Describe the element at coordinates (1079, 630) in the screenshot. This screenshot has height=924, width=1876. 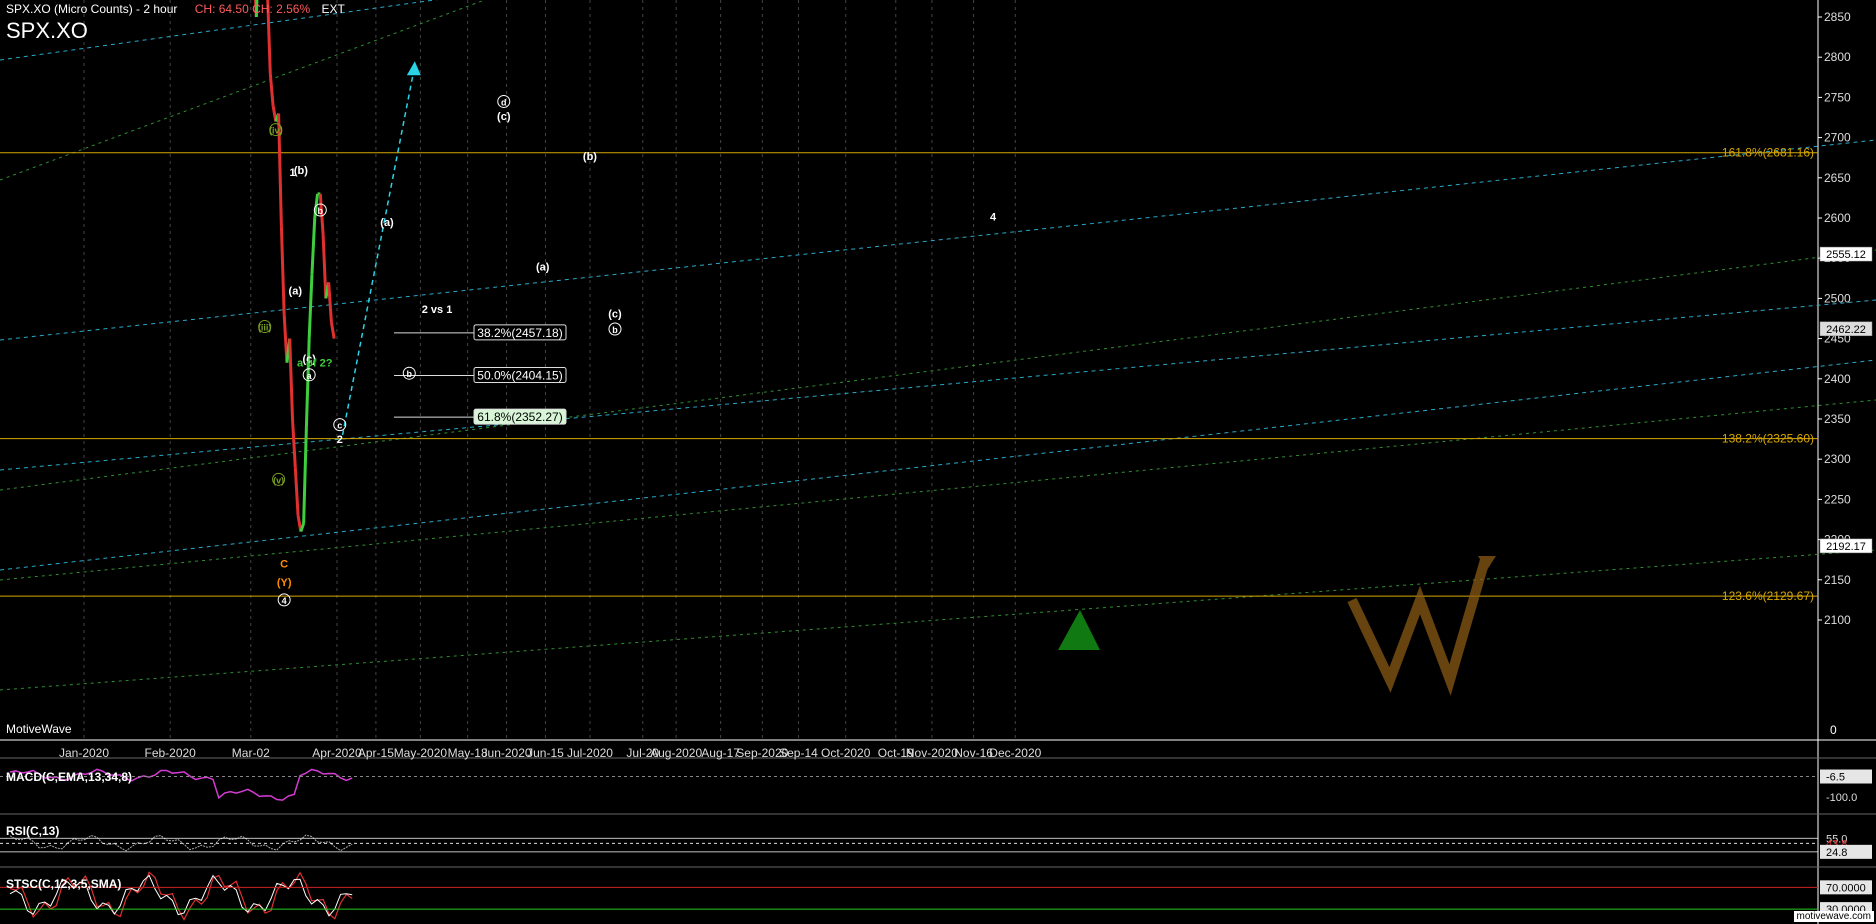
I see `logo-arrow` at that location.